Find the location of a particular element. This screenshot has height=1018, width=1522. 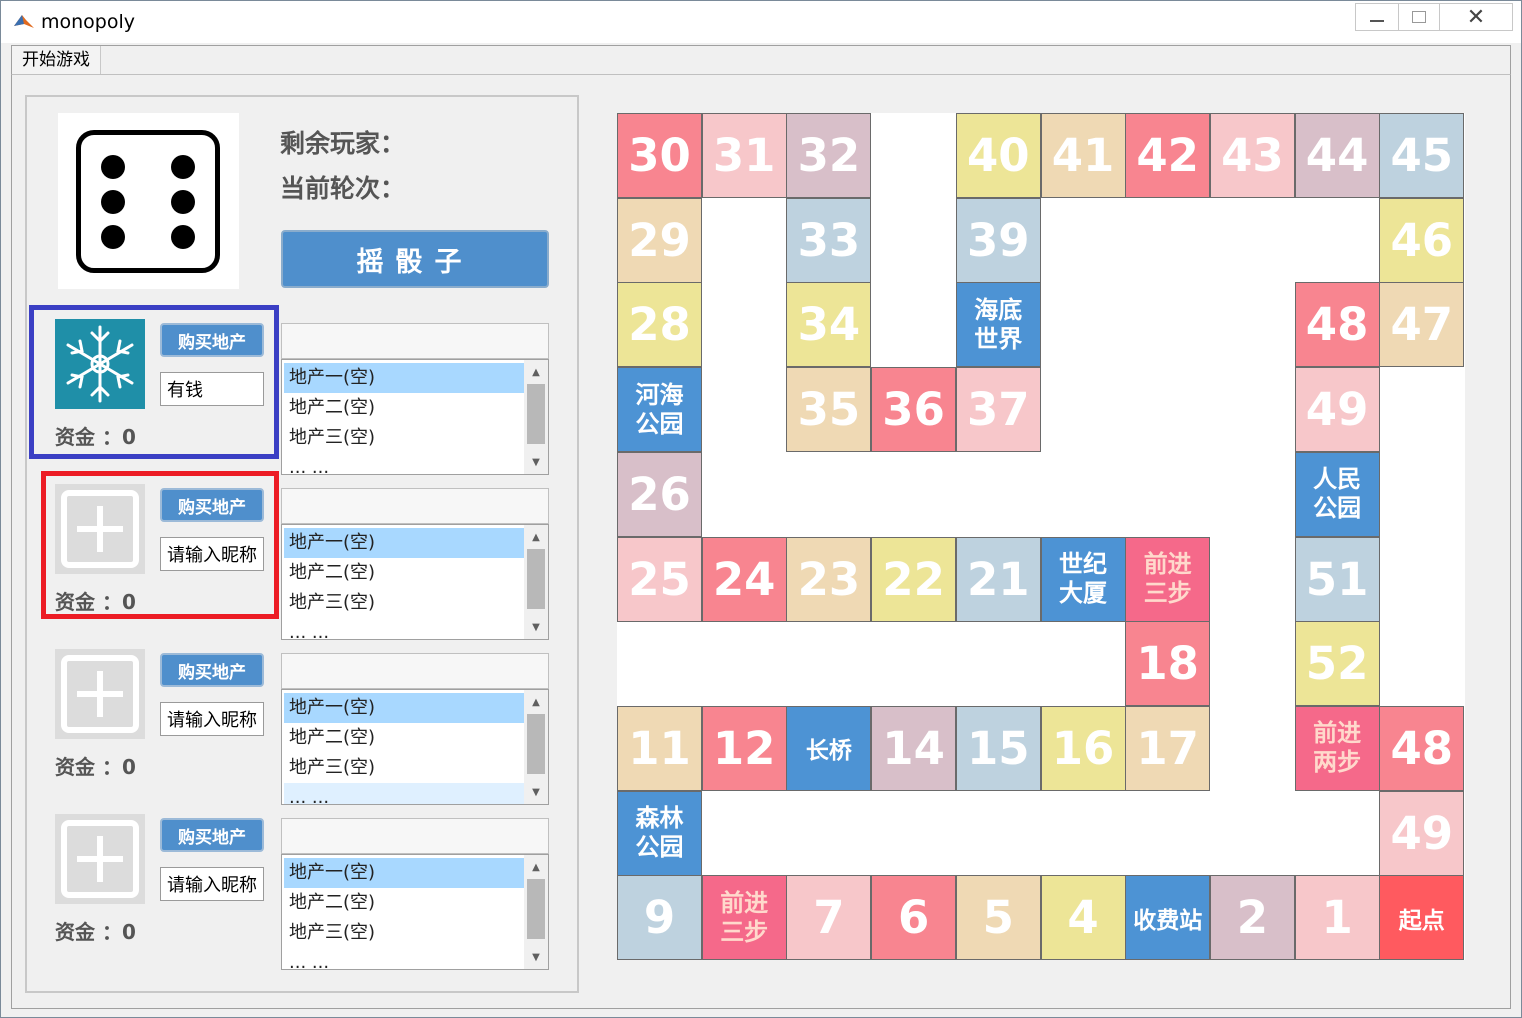

board-cell: 46 is located at coordinates (1422, 240).